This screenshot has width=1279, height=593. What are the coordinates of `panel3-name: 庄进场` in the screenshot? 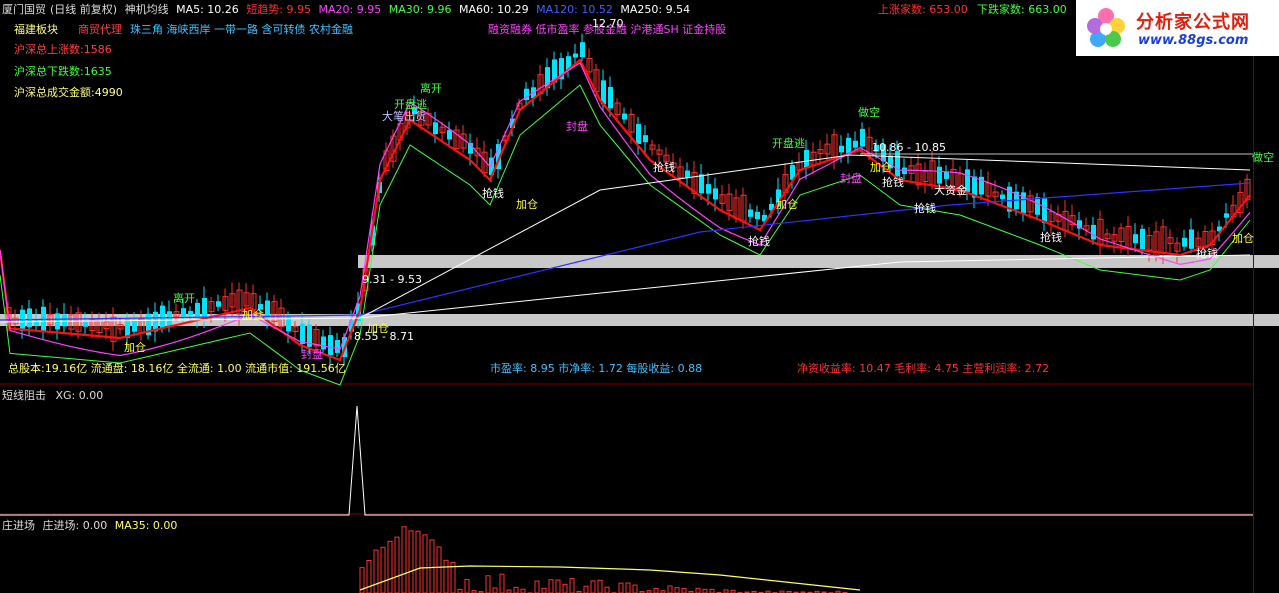 It's located at (18, 525).